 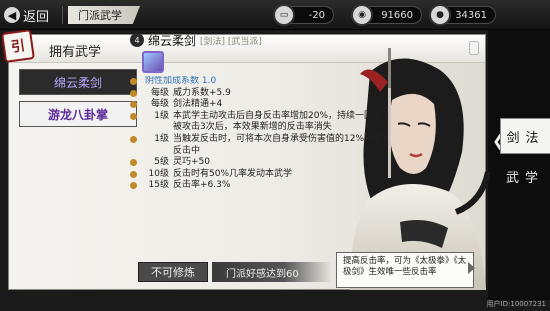 What do you see at coordinates (62, 15) in the screenshot?
I see `breadcrumb-divider` at bounding box center [62, 15].